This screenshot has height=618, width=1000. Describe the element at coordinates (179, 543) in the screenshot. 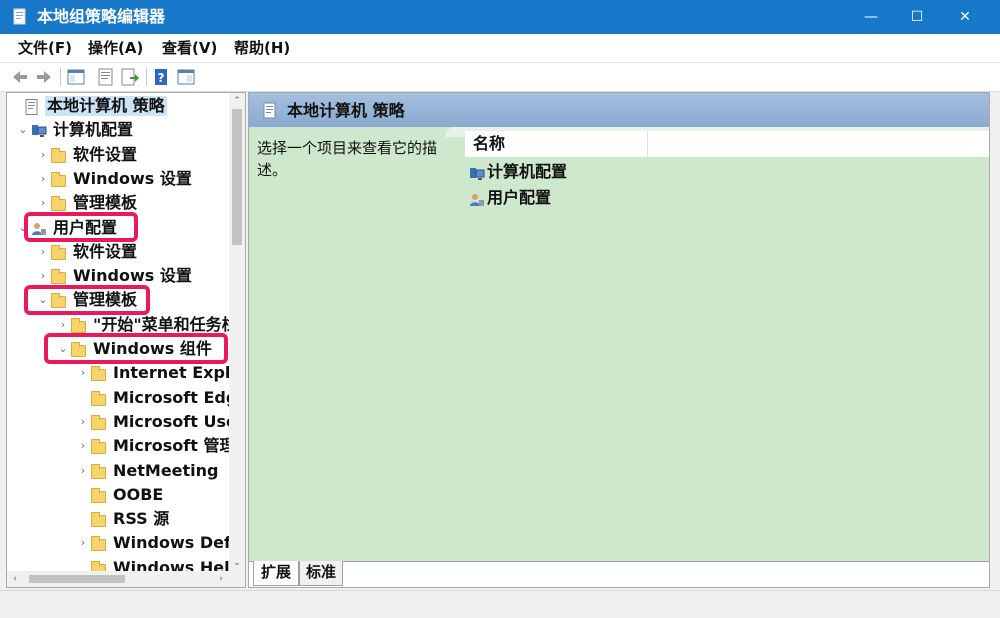

I see `tree-item-label: Windows Defender` at that location.